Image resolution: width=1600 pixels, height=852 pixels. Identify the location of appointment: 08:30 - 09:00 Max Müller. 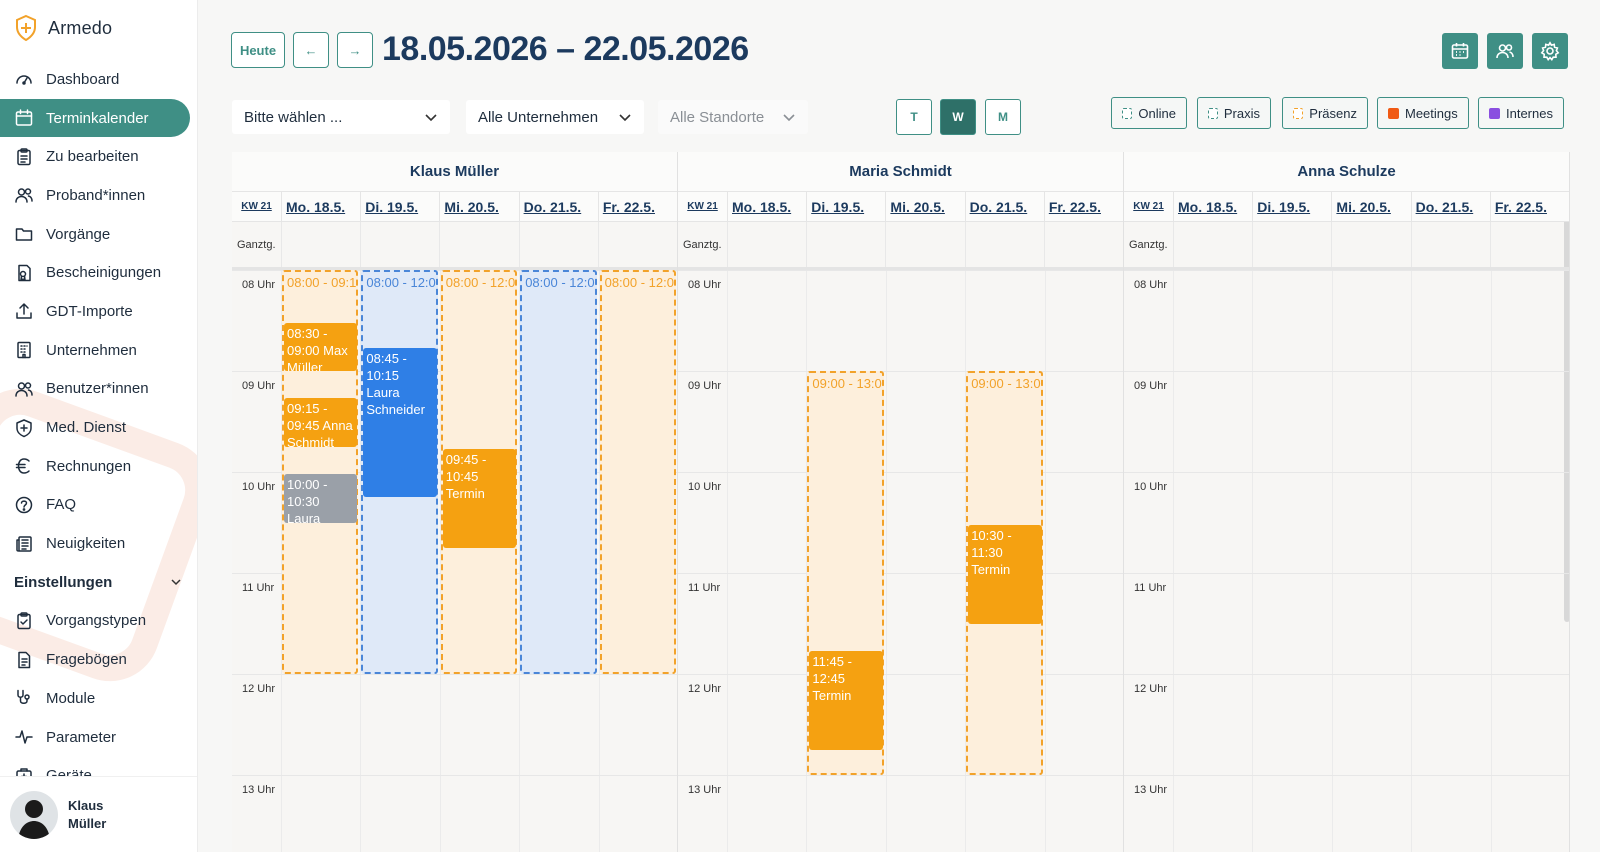
(321, 346).